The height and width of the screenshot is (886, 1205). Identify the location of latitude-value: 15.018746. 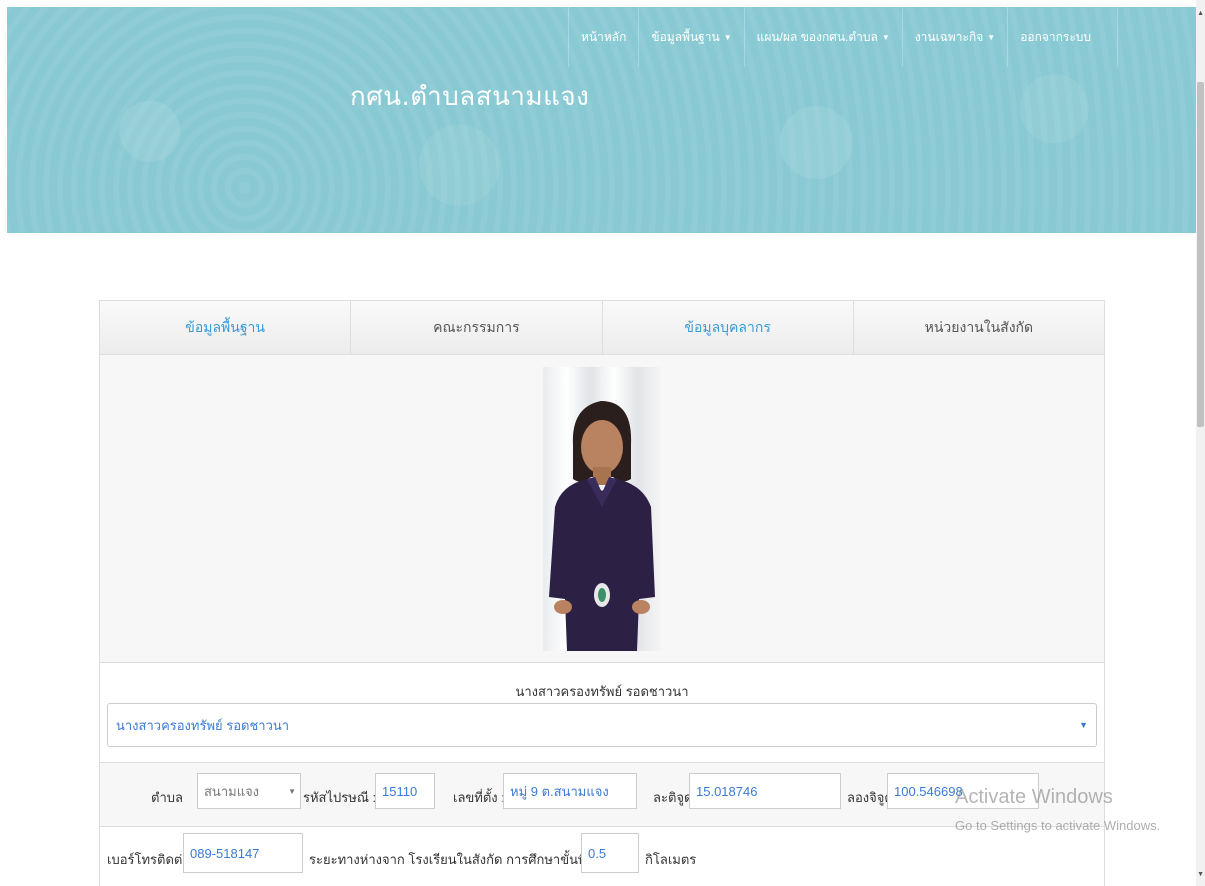
(727, 791).